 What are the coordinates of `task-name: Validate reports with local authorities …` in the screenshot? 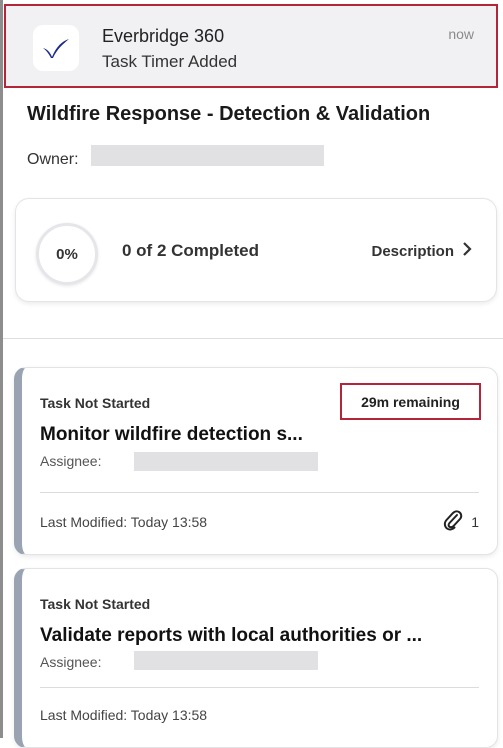 It's located at (231, 635).